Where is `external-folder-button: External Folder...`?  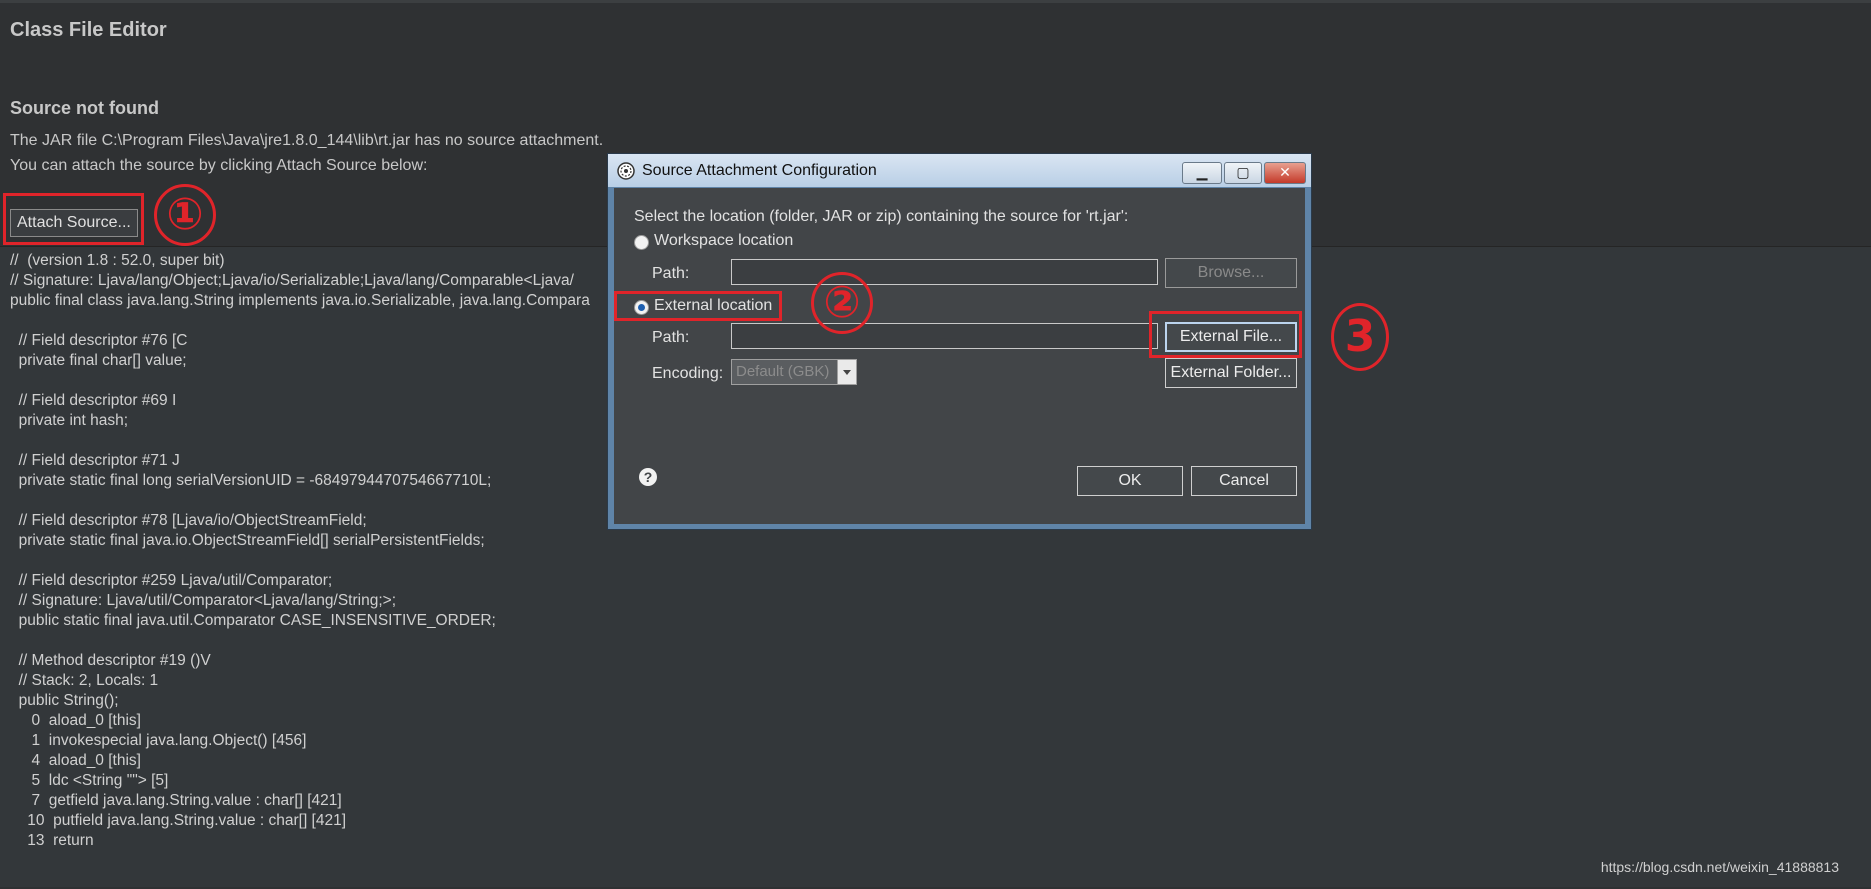 external-folder-button: External Folder... is located at coordinates (1231, 373).